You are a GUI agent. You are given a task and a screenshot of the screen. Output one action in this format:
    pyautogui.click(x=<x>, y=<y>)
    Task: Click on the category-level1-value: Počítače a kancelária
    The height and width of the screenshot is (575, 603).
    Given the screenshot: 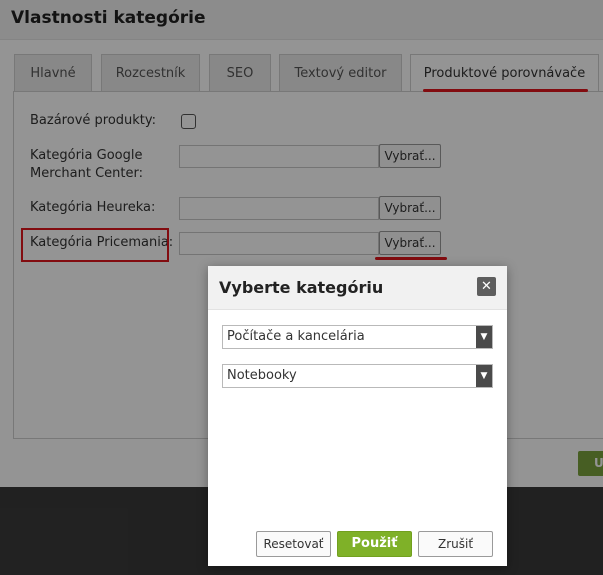 What is the action you would take?
    pyautogui.click(x=296, y=336)
    